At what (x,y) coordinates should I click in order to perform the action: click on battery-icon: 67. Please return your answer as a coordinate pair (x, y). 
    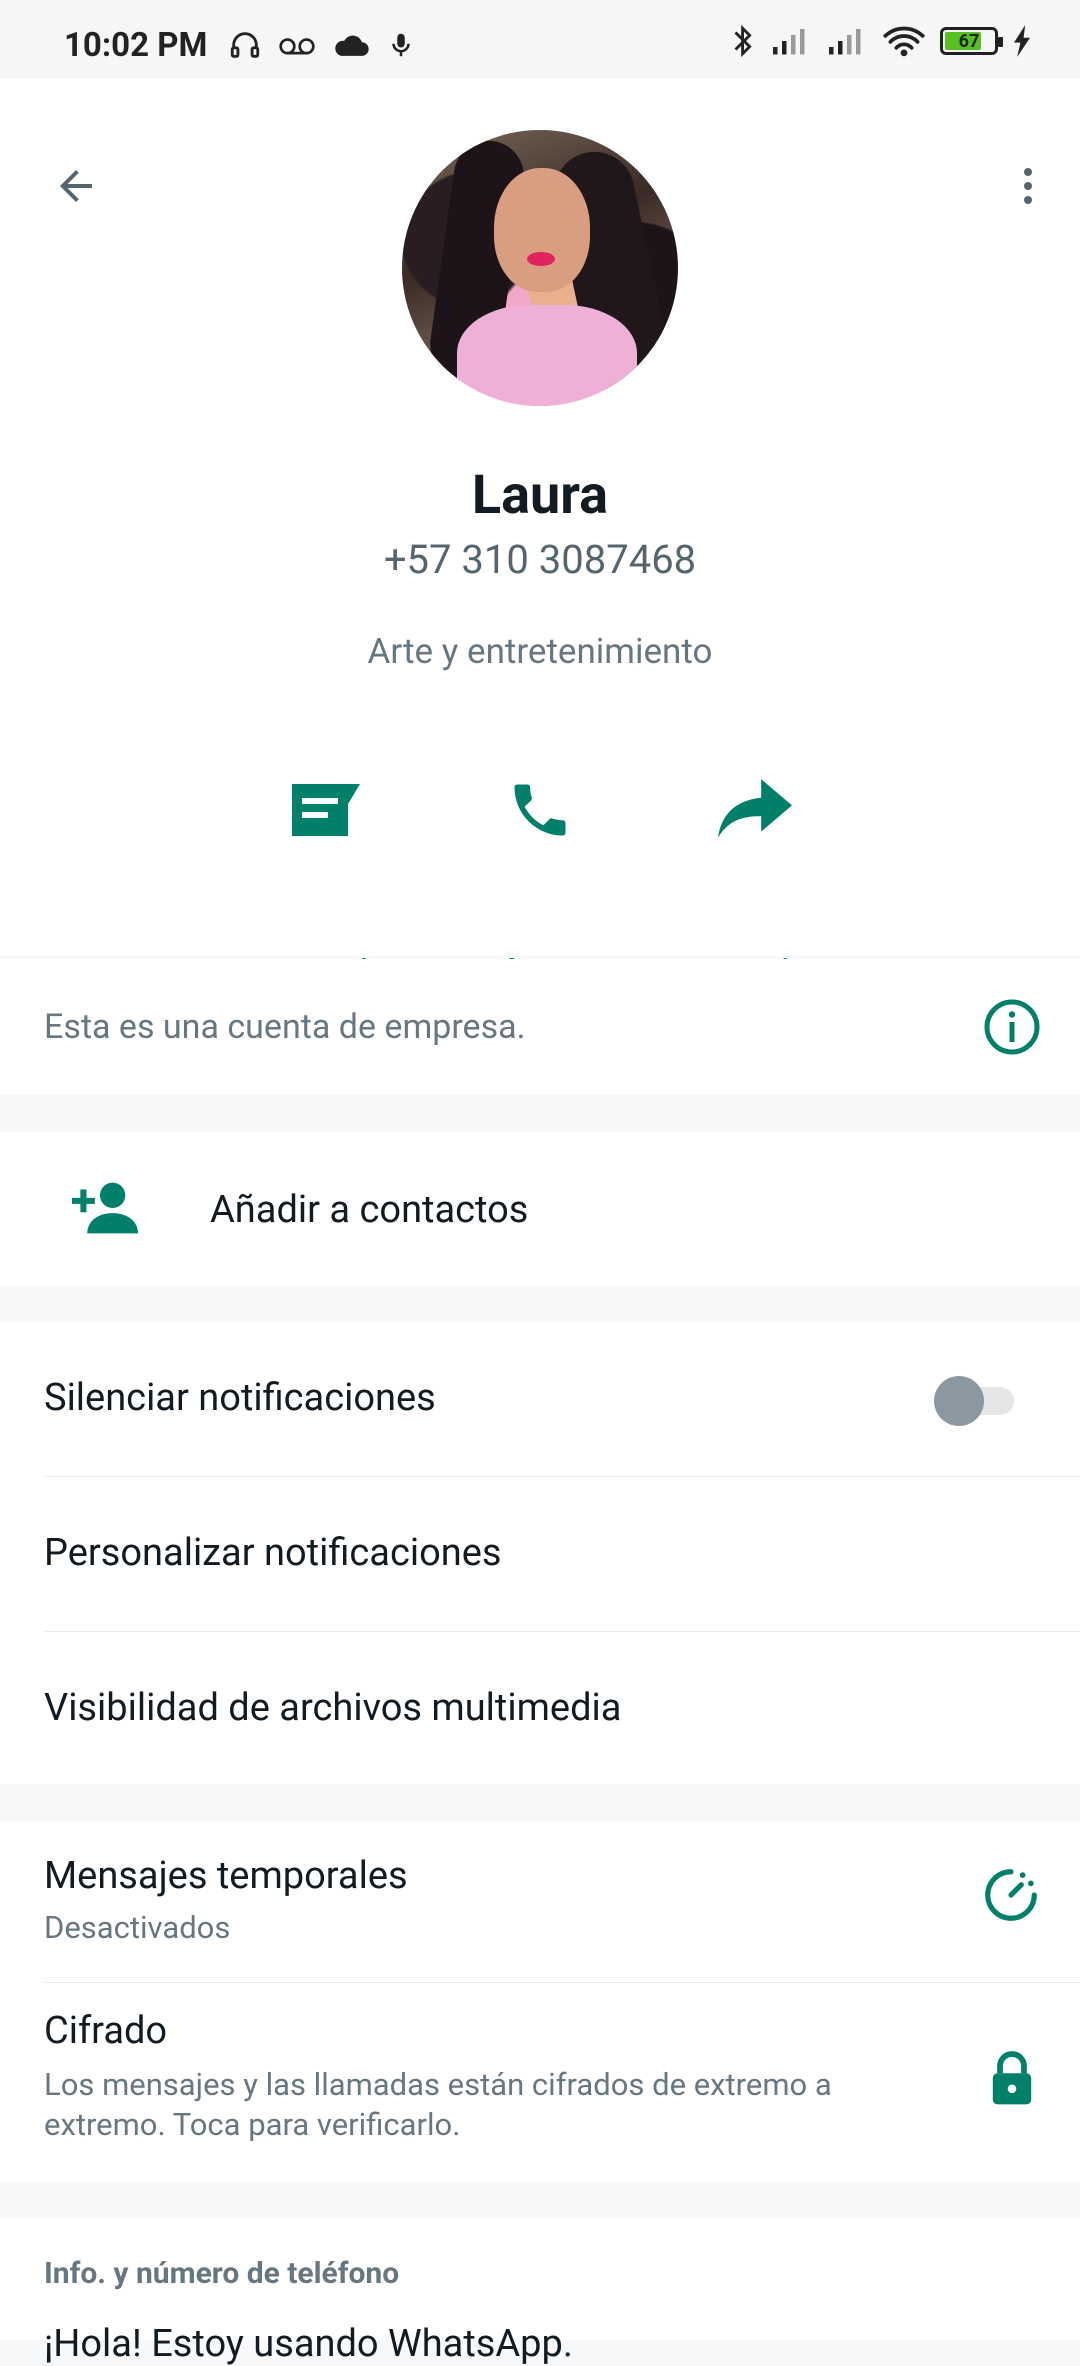
    Looking at the image, I should click on (969, 41).